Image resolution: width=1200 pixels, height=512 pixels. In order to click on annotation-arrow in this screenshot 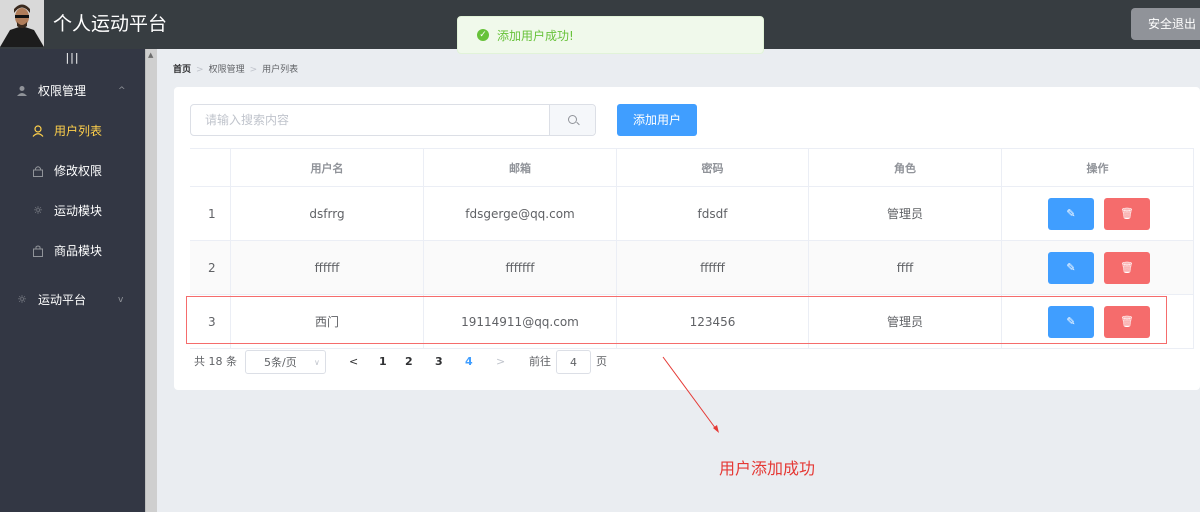, I will do `click(690, 394)`.